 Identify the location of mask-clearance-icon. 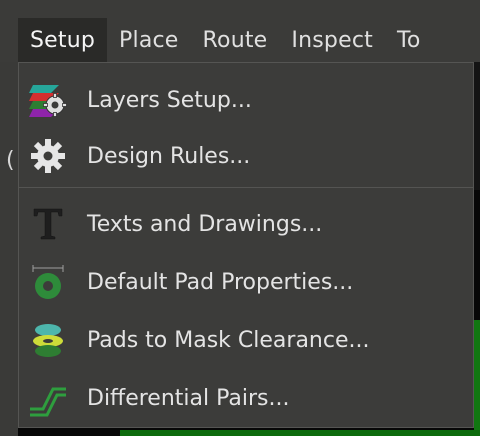
(48, 340).